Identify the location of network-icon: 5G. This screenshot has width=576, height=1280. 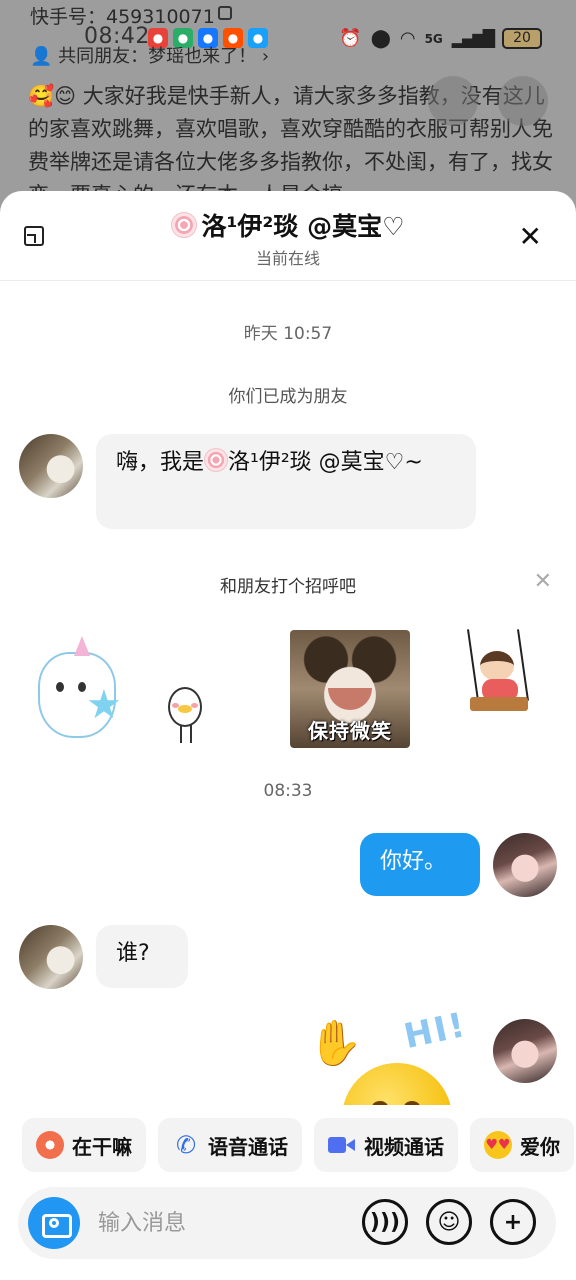
(433, 38).